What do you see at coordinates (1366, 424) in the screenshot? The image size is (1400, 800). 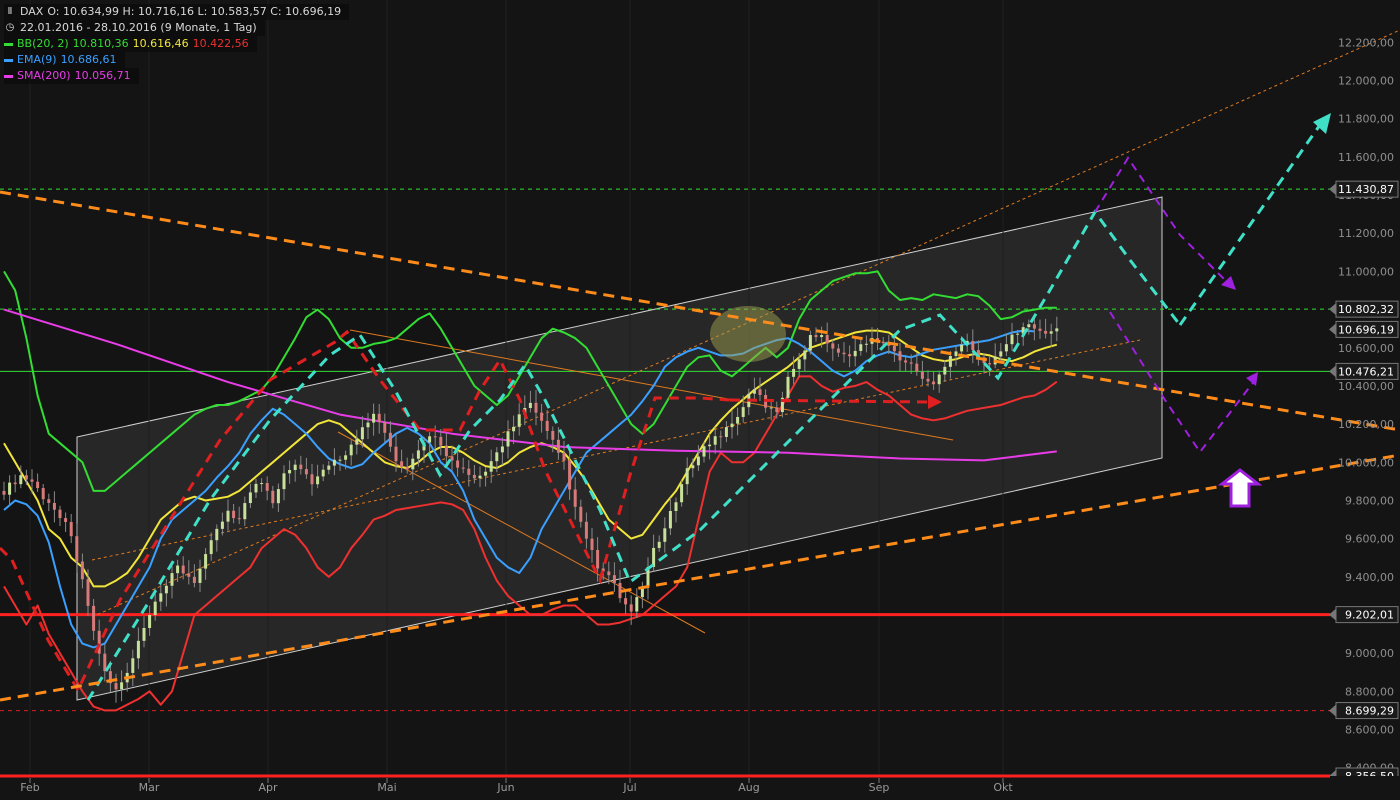 I see `y-axis-tick-label: 10.200,00` at bounding box center [1366, 424].